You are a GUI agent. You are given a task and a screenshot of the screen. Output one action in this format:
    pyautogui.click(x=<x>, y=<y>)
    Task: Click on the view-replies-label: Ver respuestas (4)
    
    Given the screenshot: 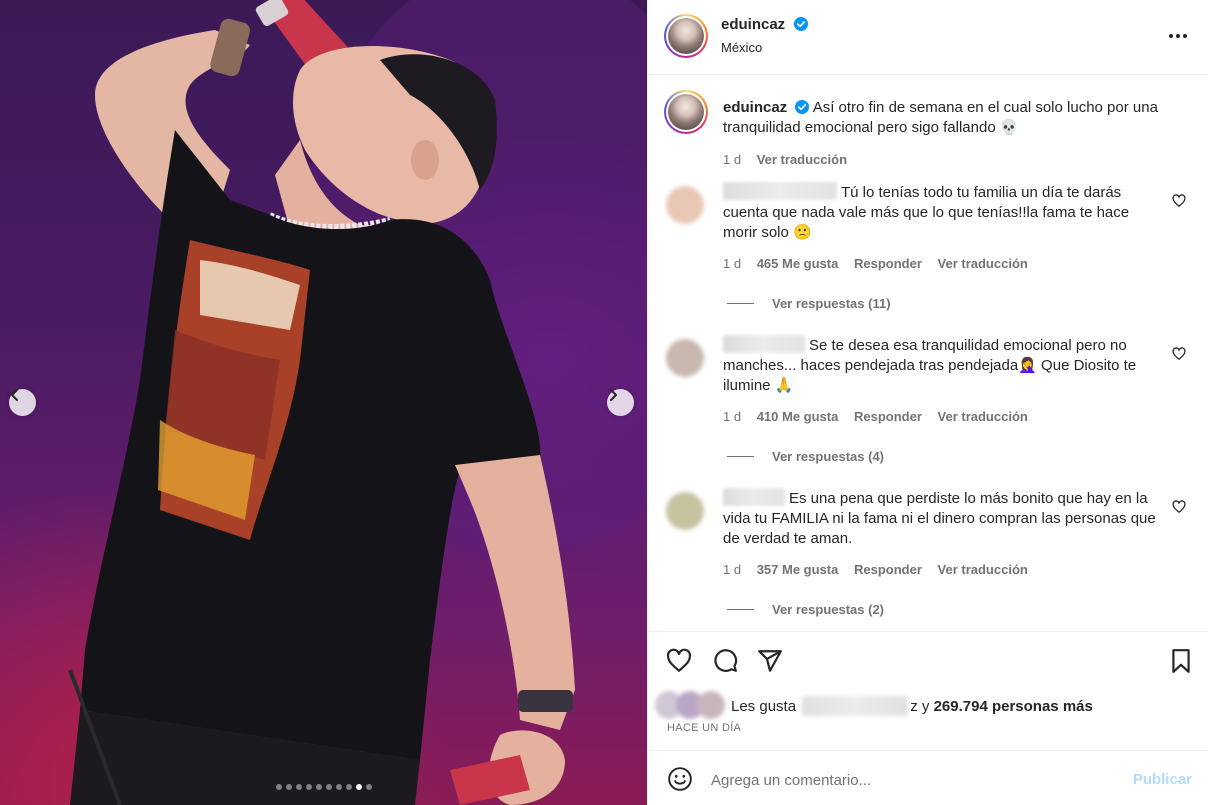 What is the action you would take?
    pyautogui.click(x=828, y=456)
    